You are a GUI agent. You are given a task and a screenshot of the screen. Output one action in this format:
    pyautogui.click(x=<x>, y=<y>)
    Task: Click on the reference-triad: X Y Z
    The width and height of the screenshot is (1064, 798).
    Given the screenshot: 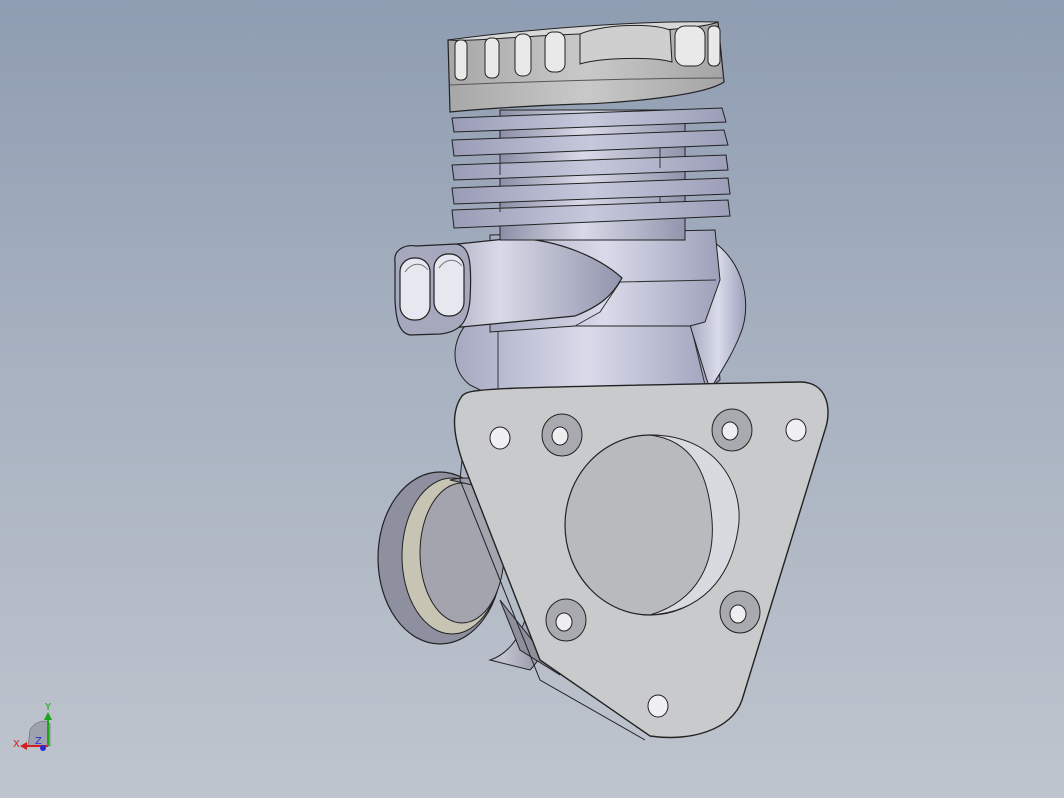 What is the action you would take?
    pyautogui.click(x=32, y=726)
    